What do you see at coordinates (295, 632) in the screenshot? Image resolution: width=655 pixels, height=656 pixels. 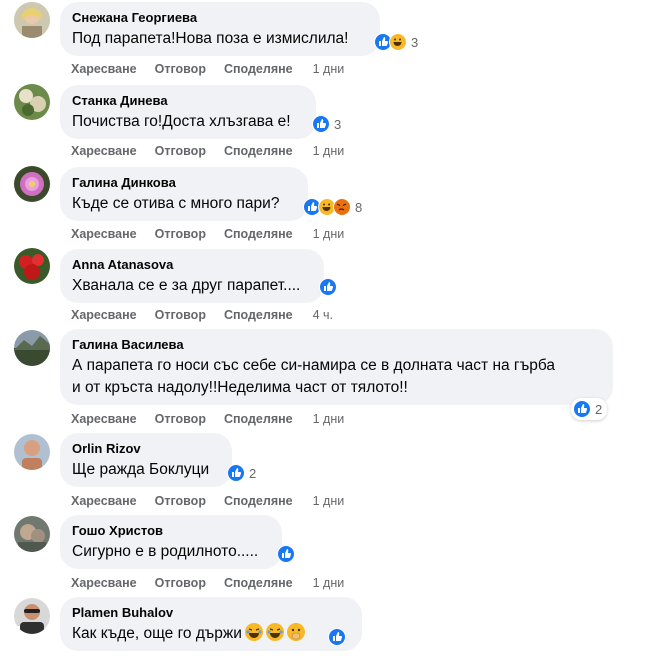 I see `hand-over-mouth-emoji` at bounding box center [295, 632].